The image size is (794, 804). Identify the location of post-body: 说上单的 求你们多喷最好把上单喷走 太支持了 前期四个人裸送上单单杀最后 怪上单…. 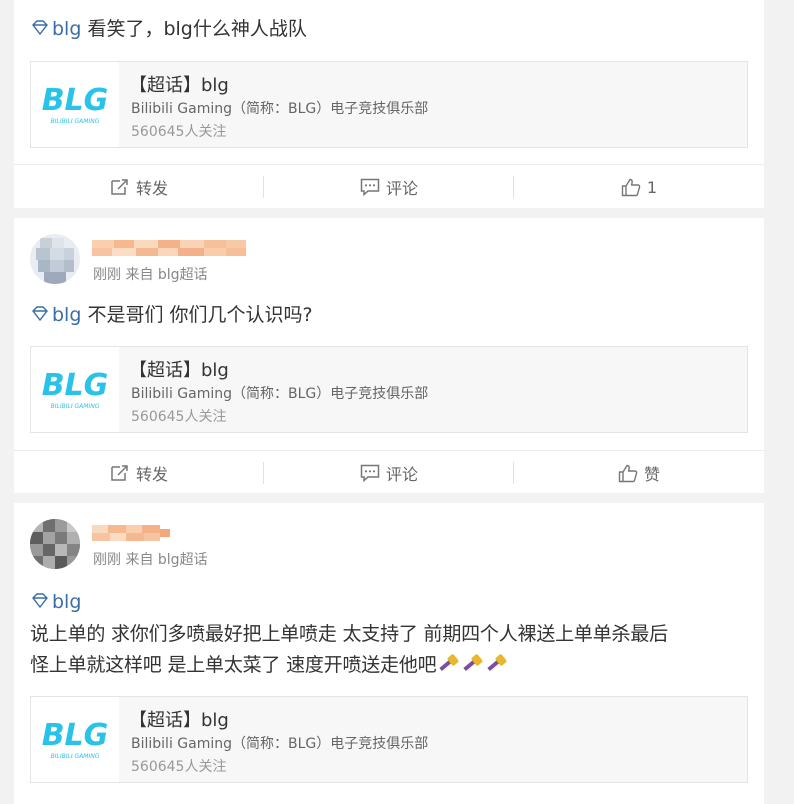
(387, 650).